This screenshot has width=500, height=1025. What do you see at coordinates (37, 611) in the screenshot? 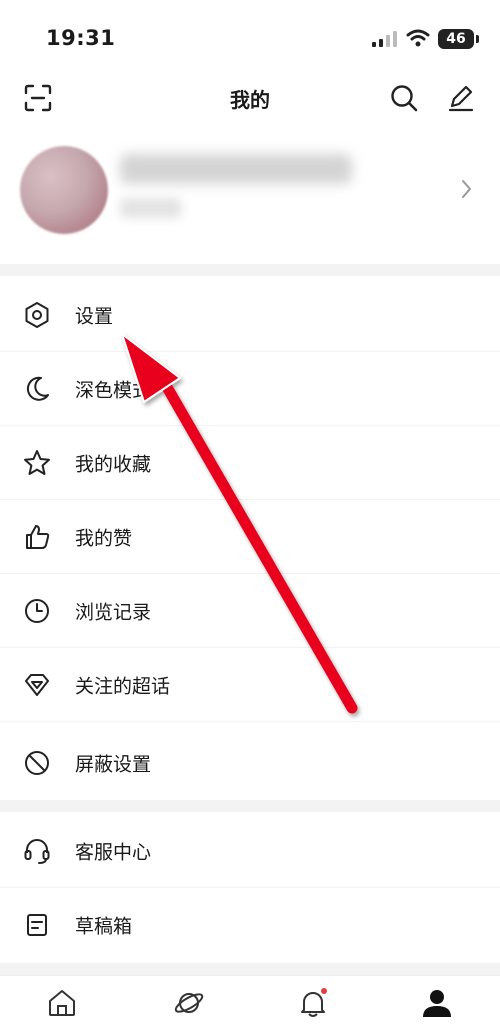
I see `clock-icon` at bounding box center [37, 611].